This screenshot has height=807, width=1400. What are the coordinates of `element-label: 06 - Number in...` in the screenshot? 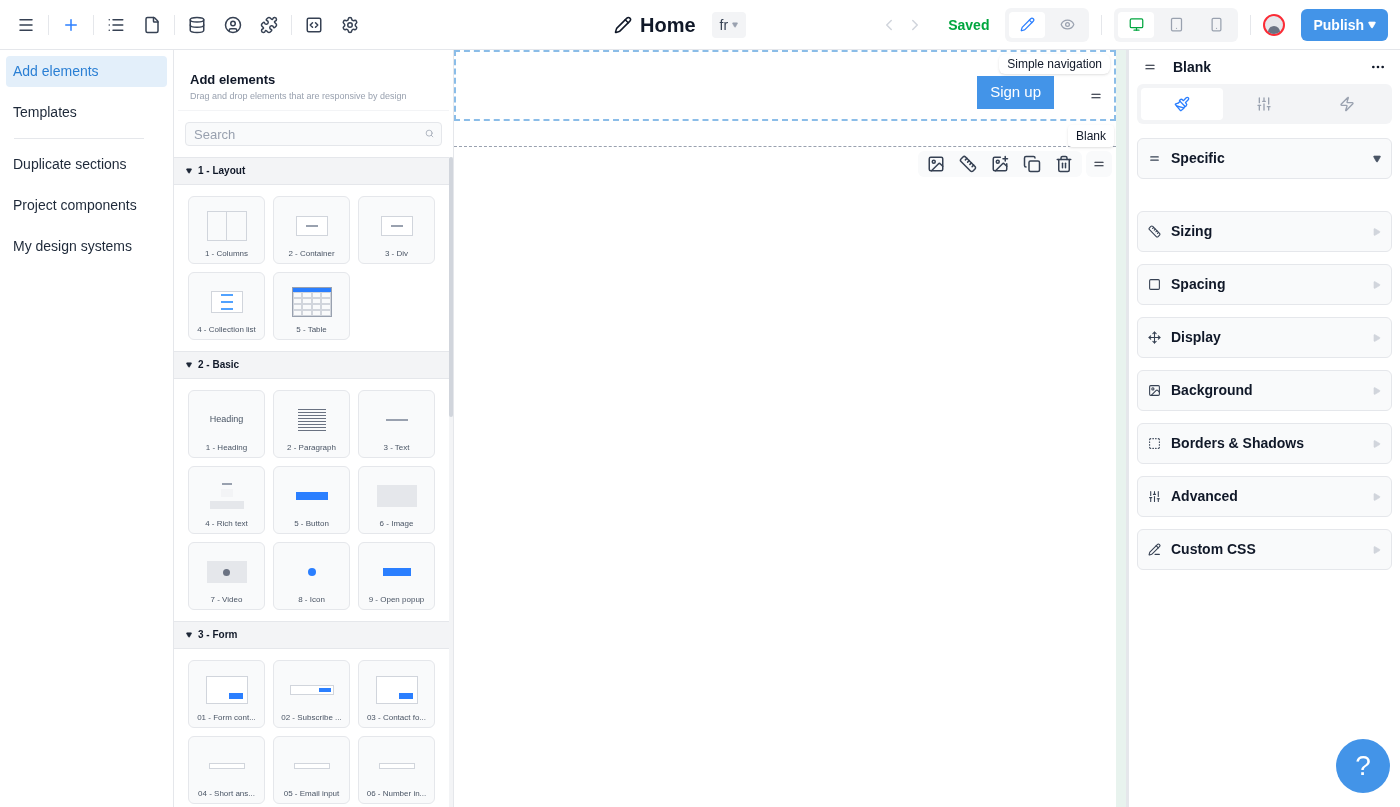 It's located at (396, 793).